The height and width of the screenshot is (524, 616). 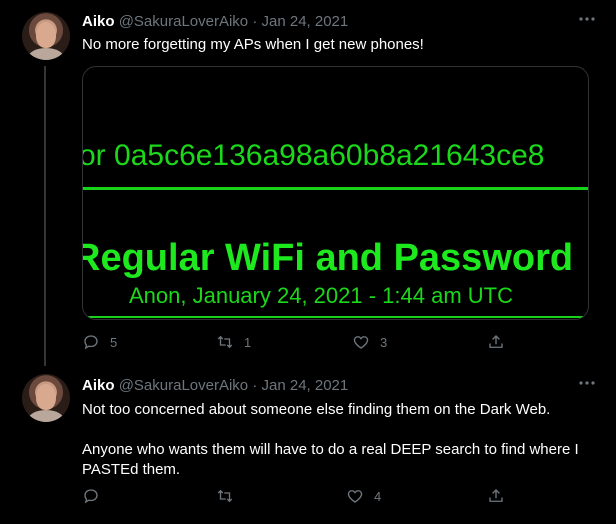 I want to click on reply-button: 5, so click(x=99, y=342).